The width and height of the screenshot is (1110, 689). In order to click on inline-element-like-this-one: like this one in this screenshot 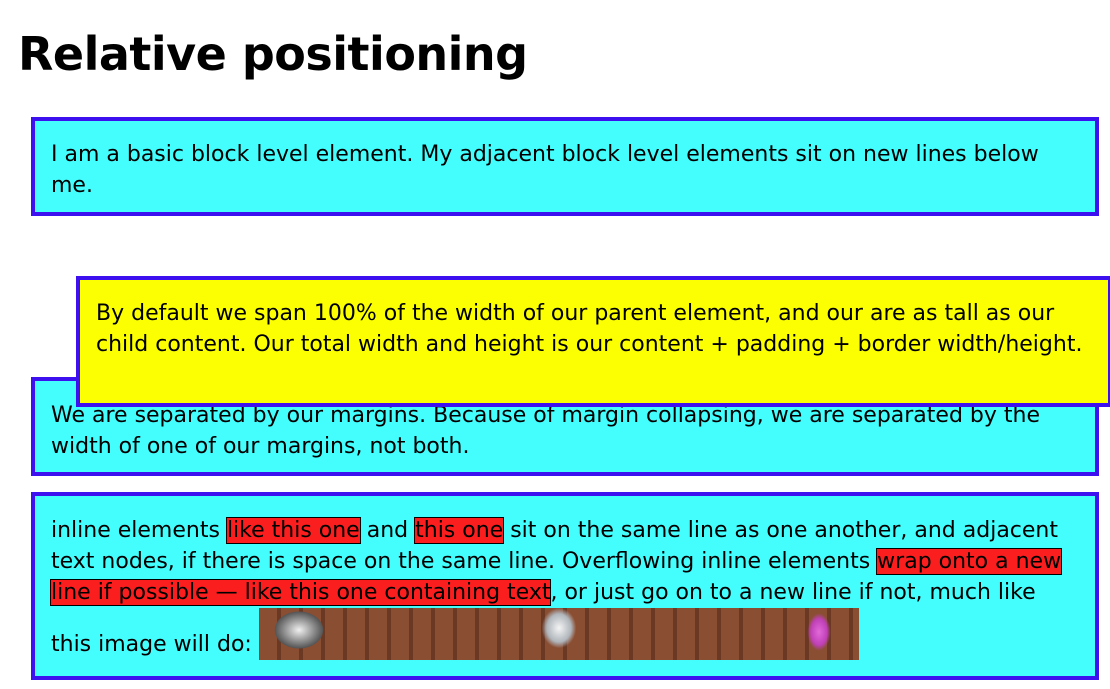, I will do `click(293, 530)`.